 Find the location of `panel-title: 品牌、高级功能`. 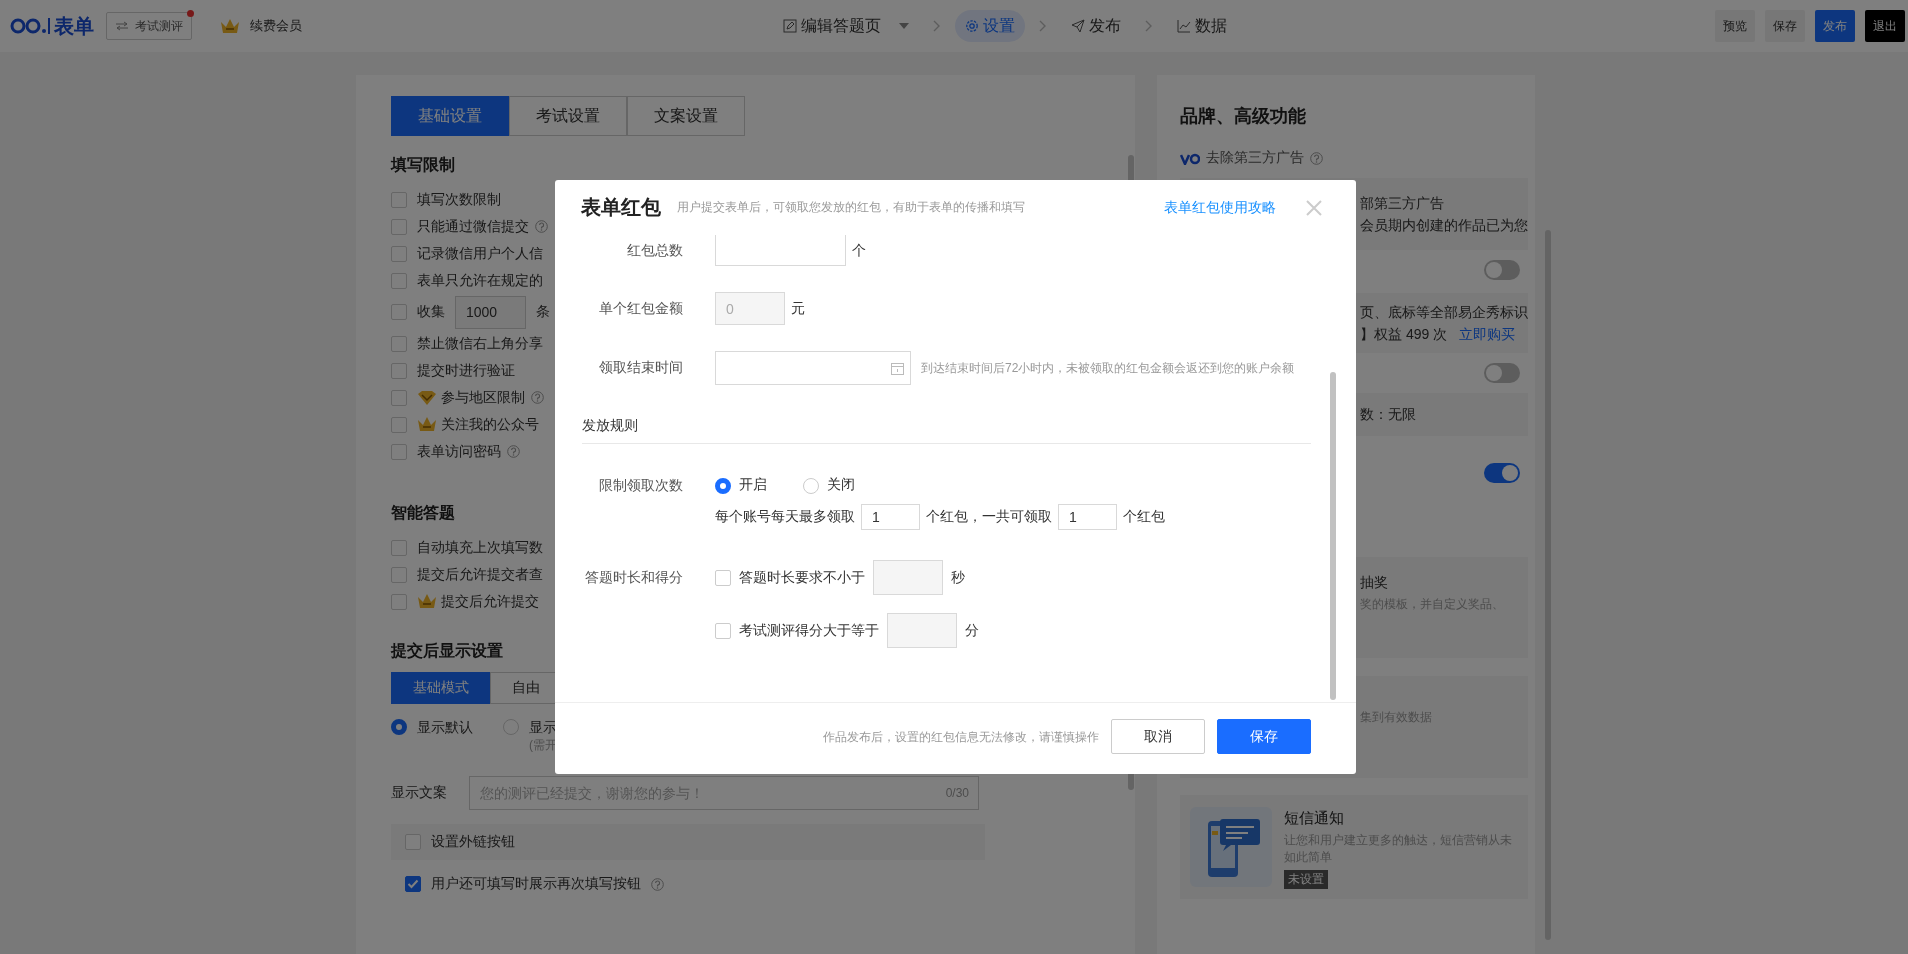

panel-title: 品牌、高级功能 is located at coordinates (1243, 116).